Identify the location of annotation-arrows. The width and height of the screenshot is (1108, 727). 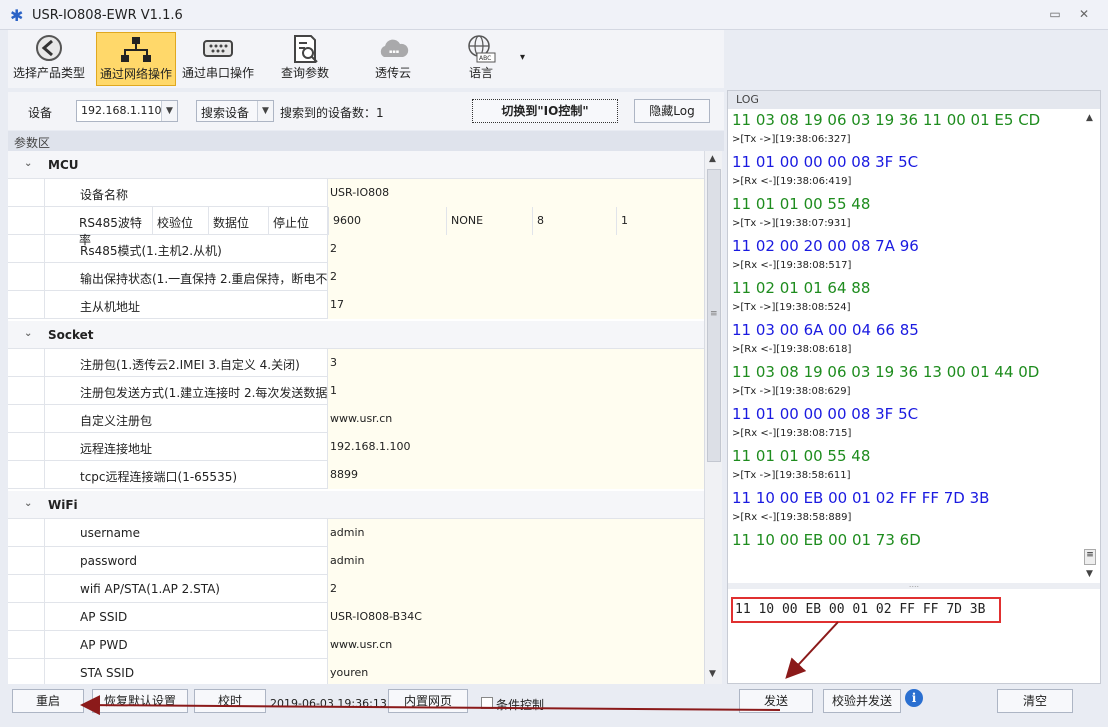
(459, 668).